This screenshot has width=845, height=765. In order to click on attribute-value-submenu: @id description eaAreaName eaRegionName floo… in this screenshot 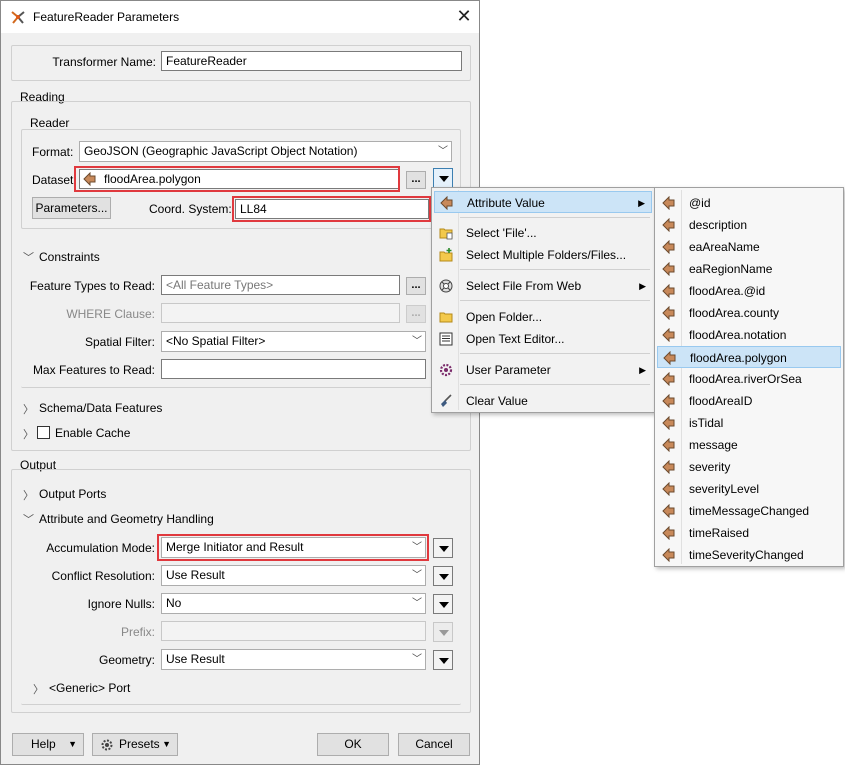, I will do `click(749, 377)`.